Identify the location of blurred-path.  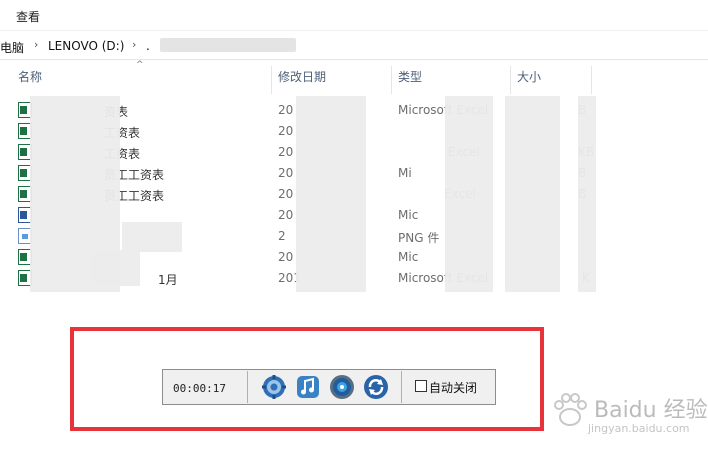
(228, 45).